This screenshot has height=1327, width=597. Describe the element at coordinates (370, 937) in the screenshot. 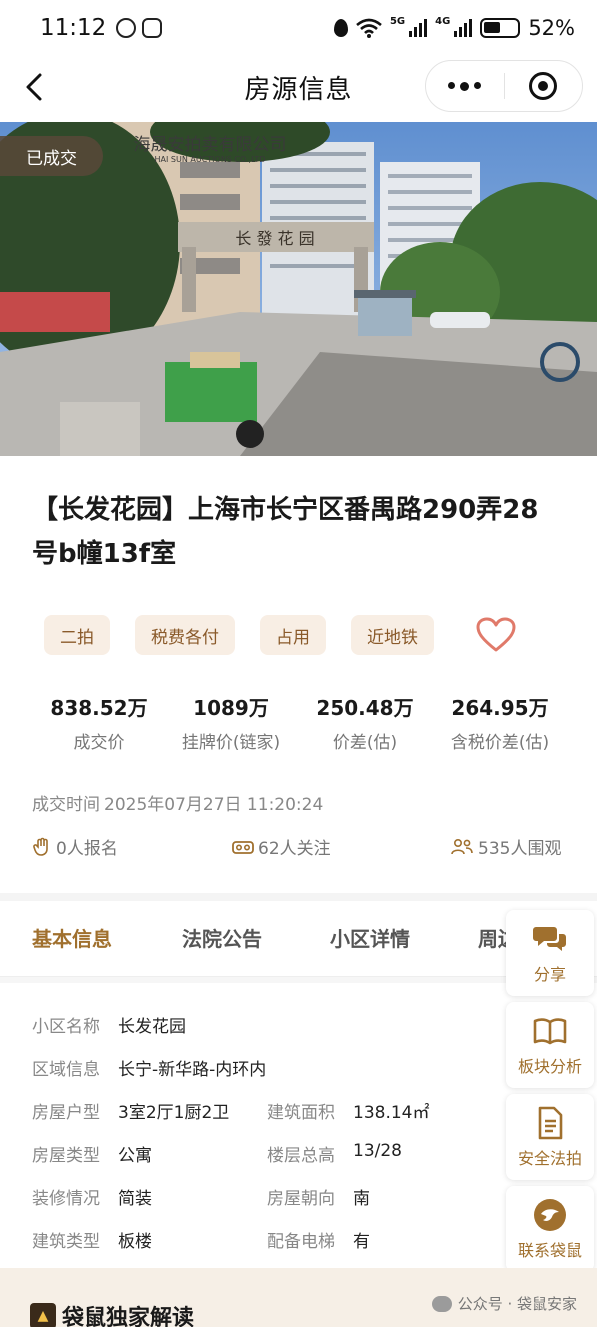

I see `tab-community-detail: 小区详情` at that location.